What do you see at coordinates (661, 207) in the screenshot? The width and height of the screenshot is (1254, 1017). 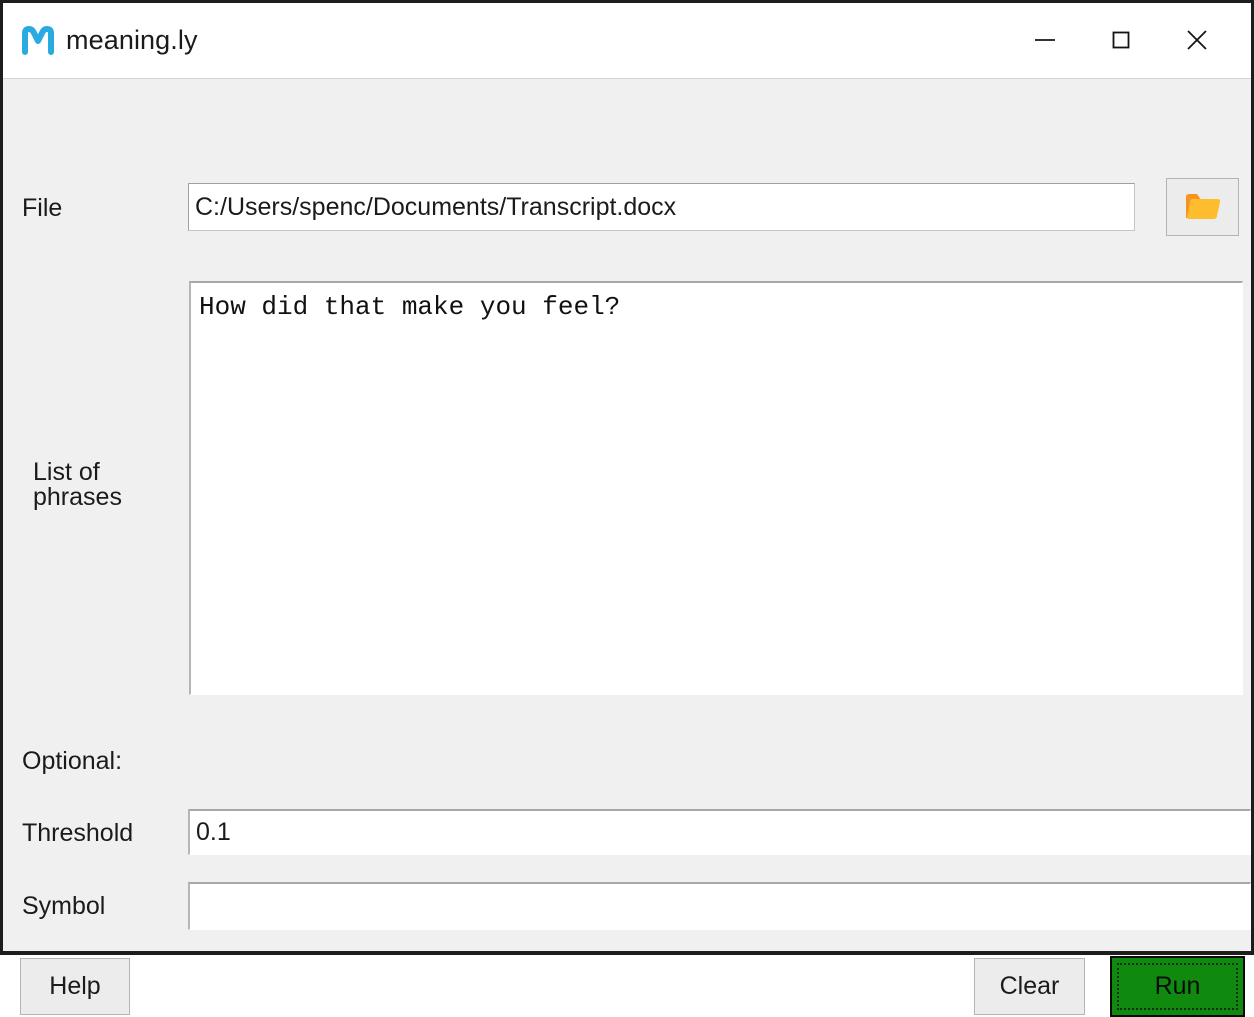 I see `file-path-input` at bounding box center [661, 207].